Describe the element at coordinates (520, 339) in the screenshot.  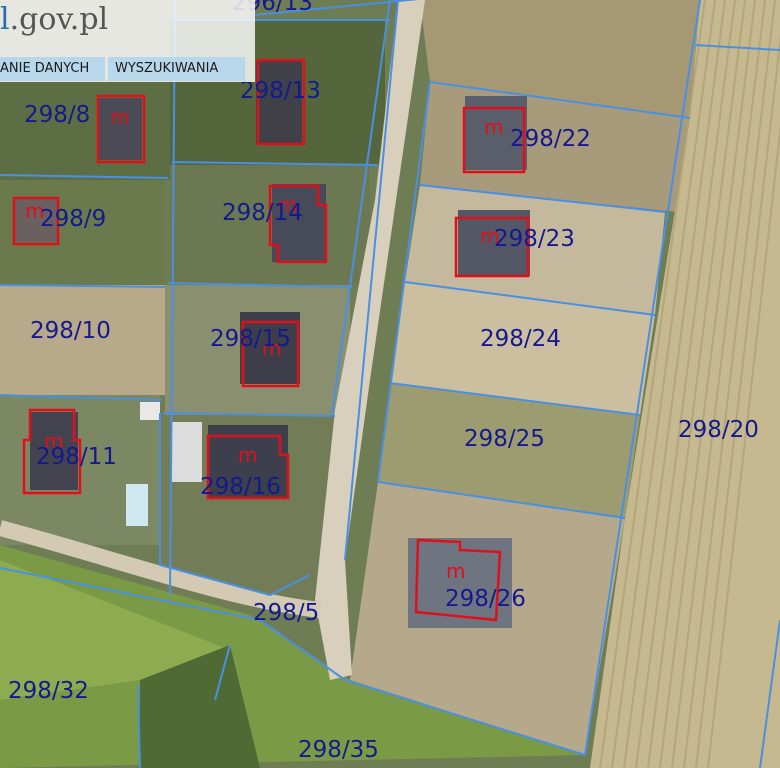
I see `parcel-label-298-24: 298/24` at that location.